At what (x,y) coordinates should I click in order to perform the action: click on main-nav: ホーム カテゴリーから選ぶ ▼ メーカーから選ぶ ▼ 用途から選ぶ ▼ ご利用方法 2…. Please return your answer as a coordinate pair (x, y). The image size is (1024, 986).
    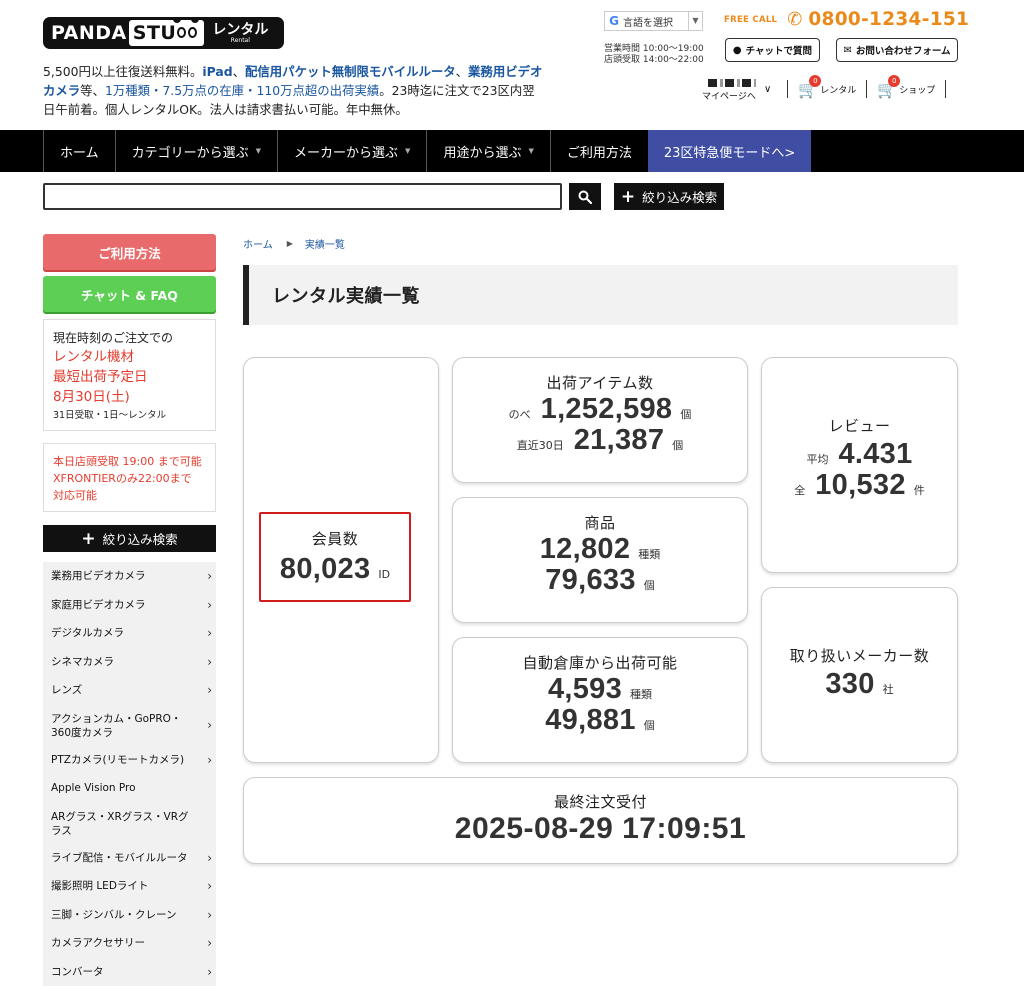
    Looking at the image, I should click on (512, 151).